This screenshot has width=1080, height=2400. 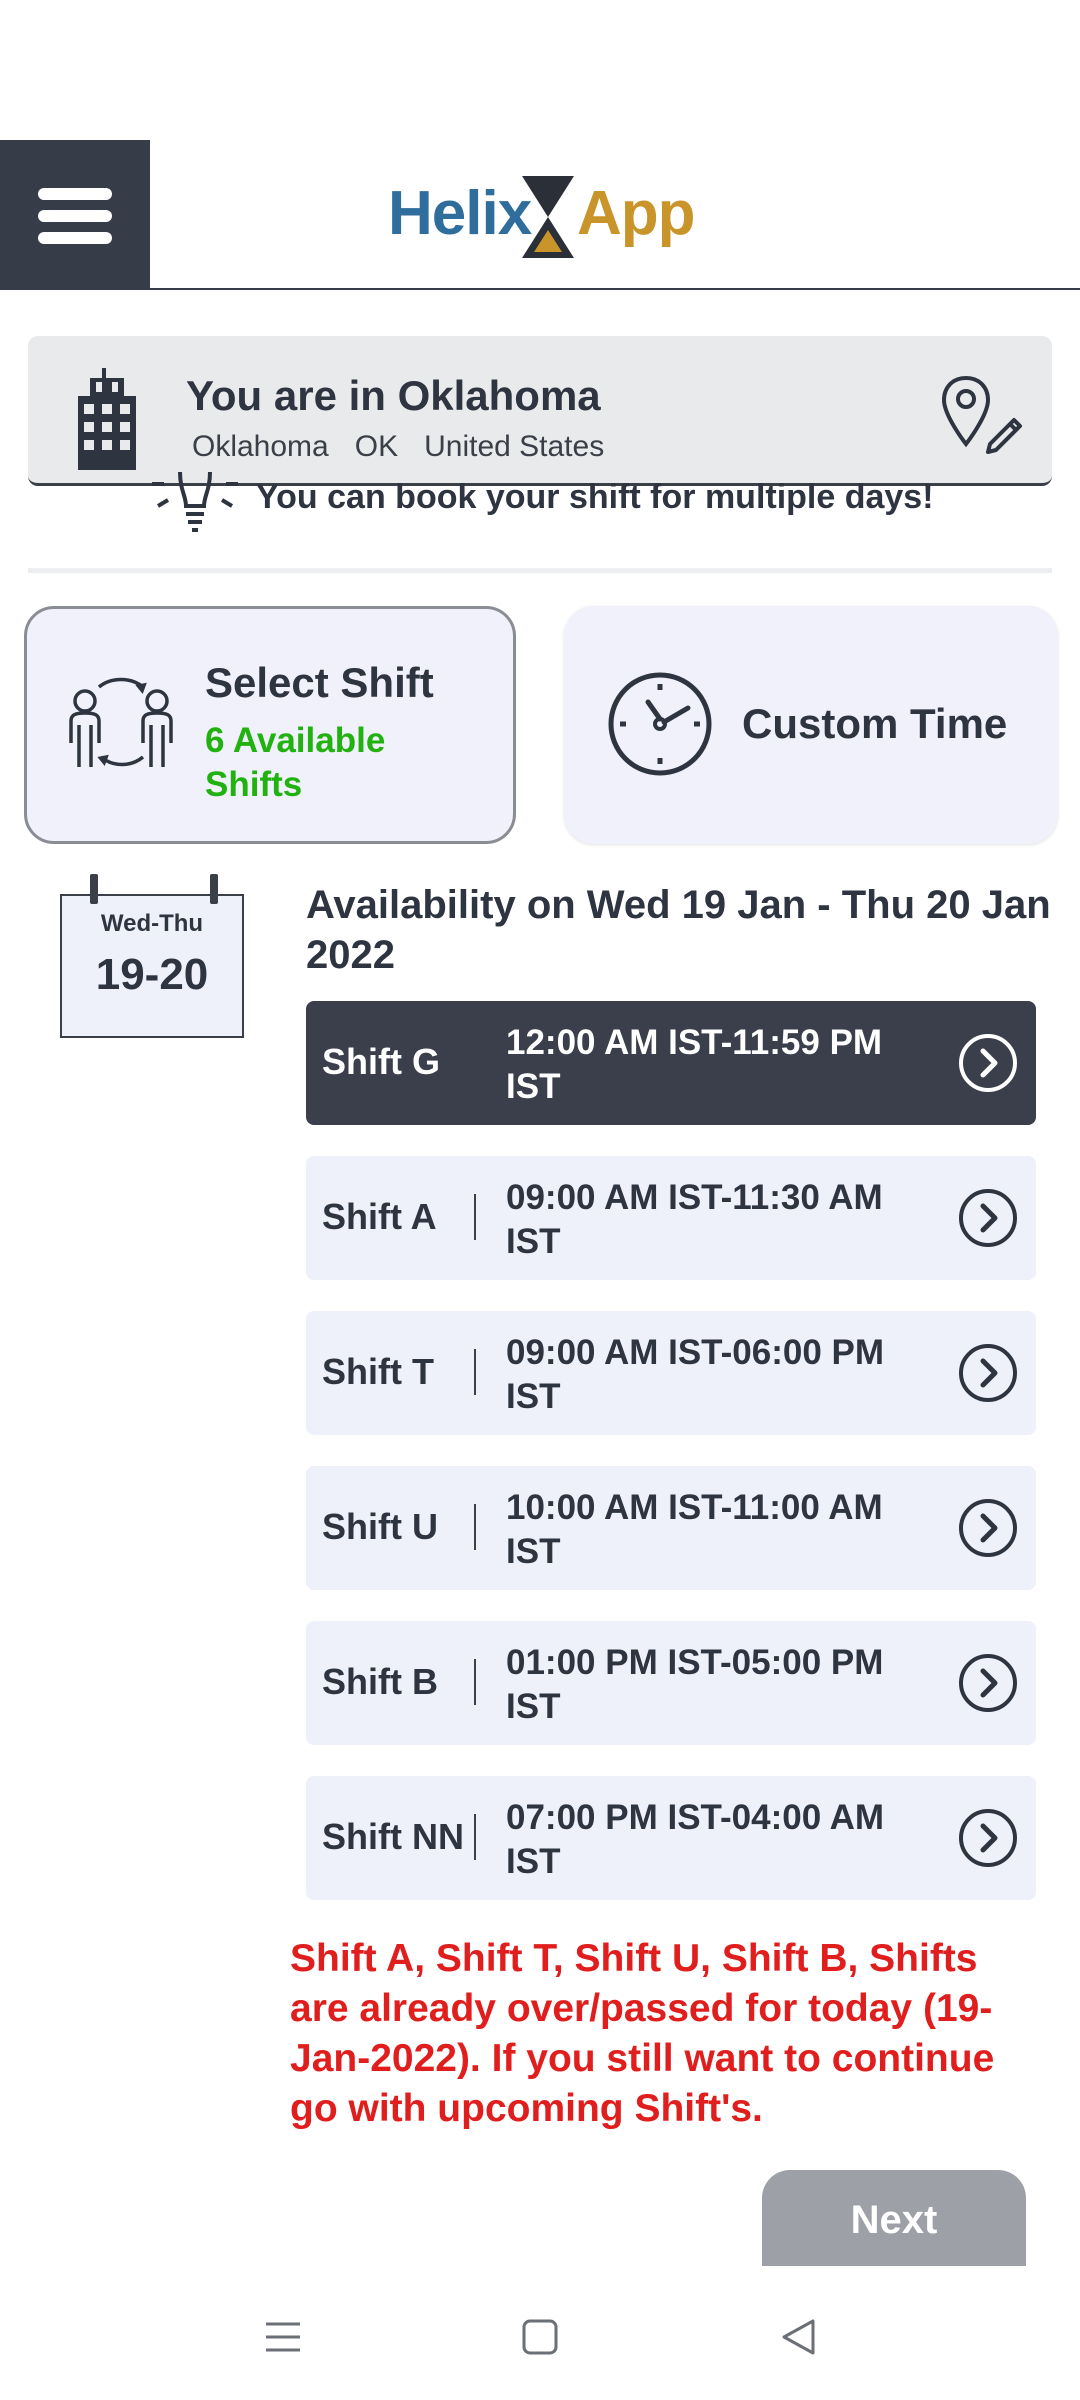 I want to click on shift-name: Shift T, so click(x=378, y=1371).